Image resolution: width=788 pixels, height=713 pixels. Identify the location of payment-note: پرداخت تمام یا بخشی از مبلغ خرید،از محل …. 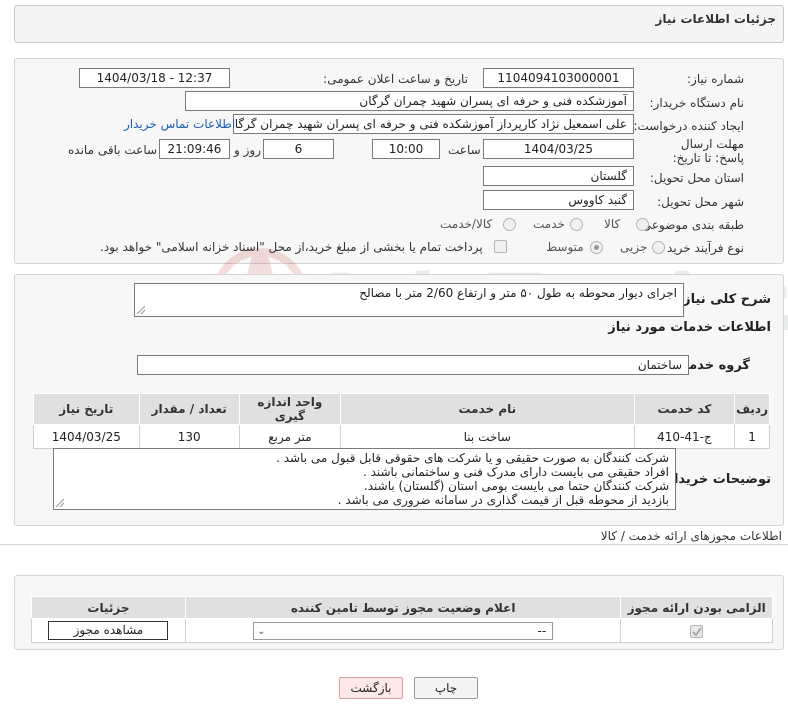
(291, 247).